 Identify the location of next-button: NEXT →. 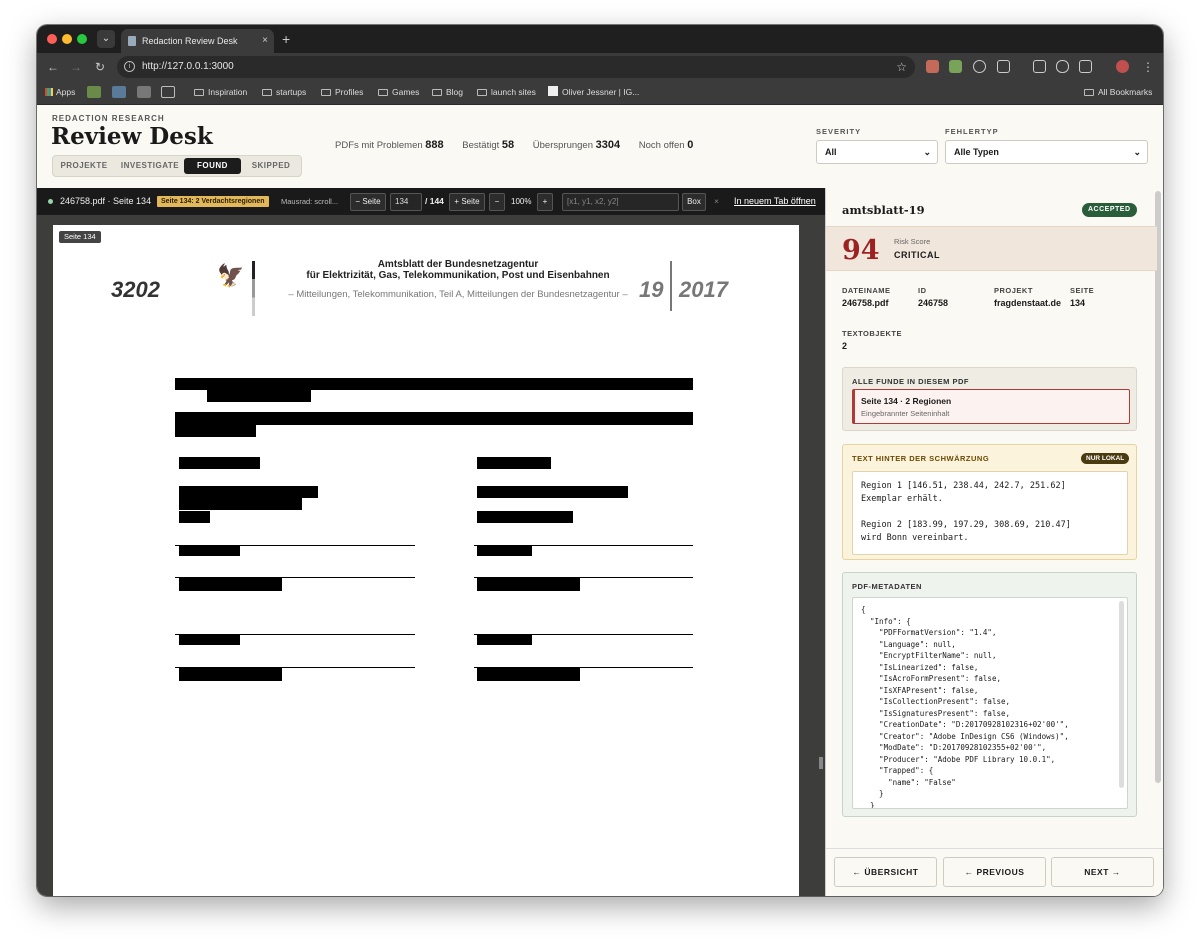
(1102, 872).